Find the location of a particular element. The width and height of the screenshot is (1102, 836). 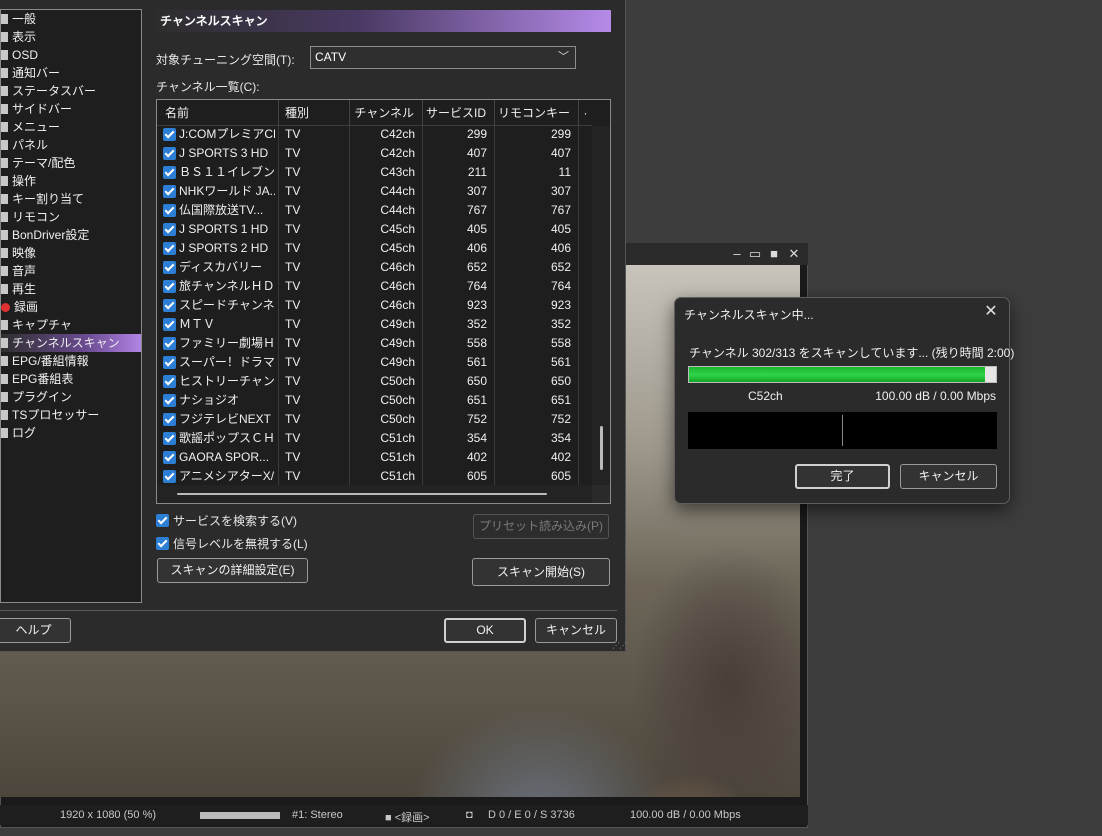

category-item: ステータスバー is located at coordinates (71, 91).